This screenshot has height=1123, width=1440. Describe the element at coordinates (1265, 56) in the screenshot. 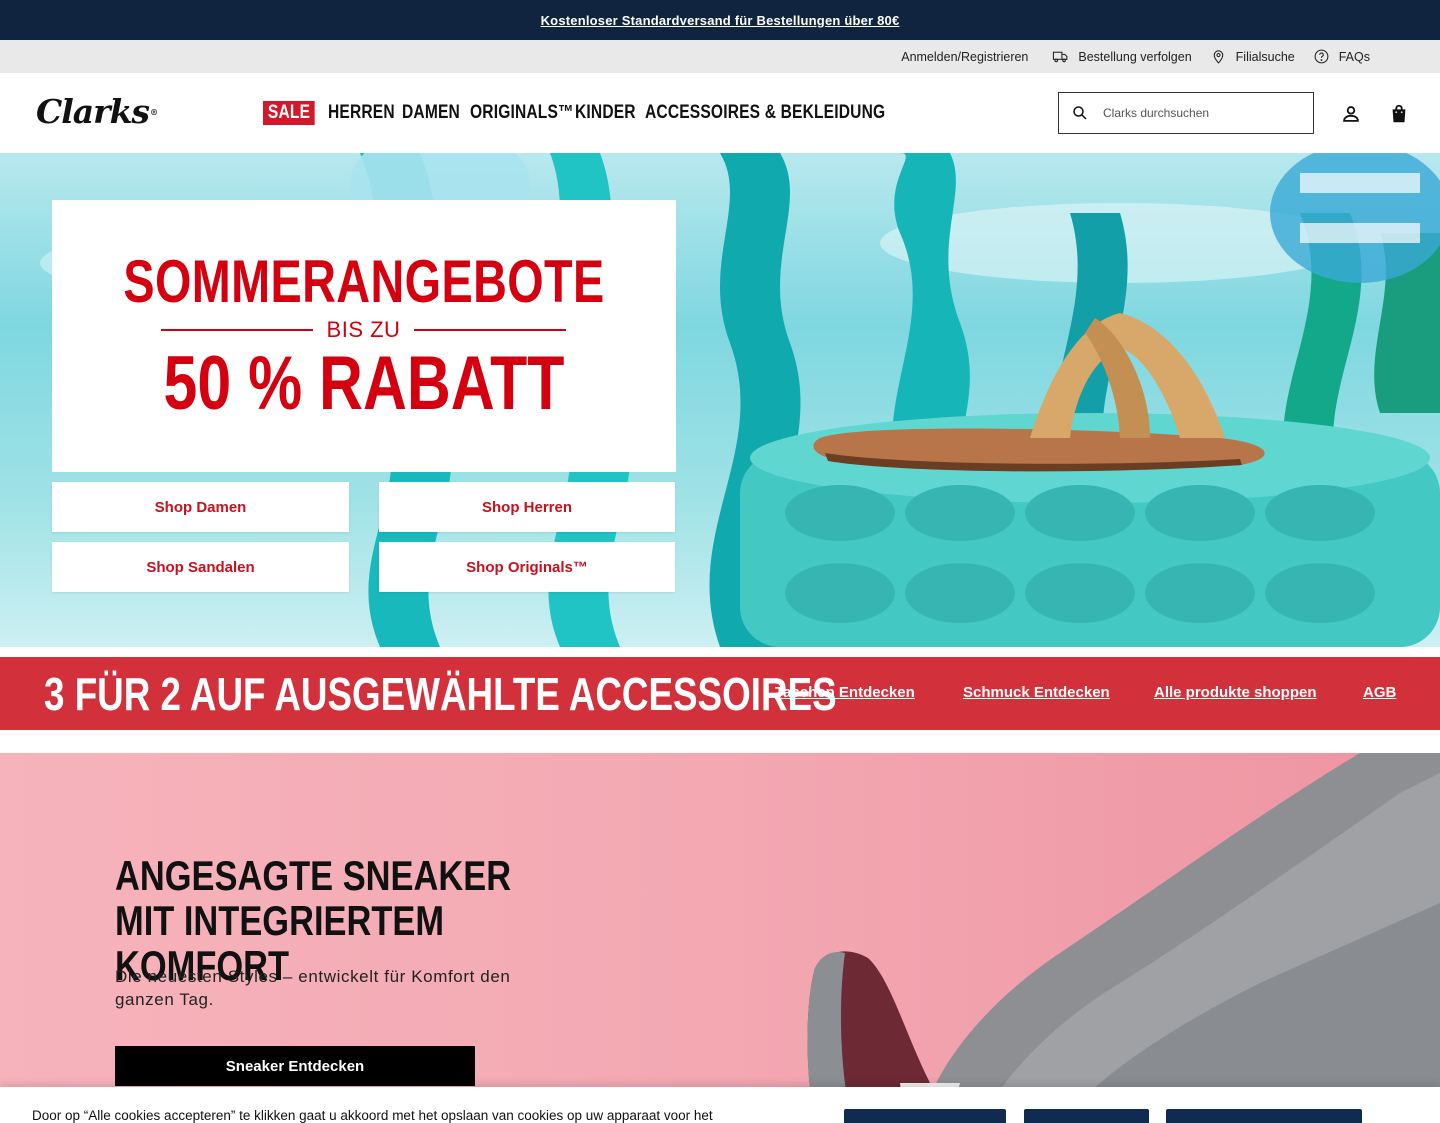

I see `store-finder-label: Filialsuche` at that location.